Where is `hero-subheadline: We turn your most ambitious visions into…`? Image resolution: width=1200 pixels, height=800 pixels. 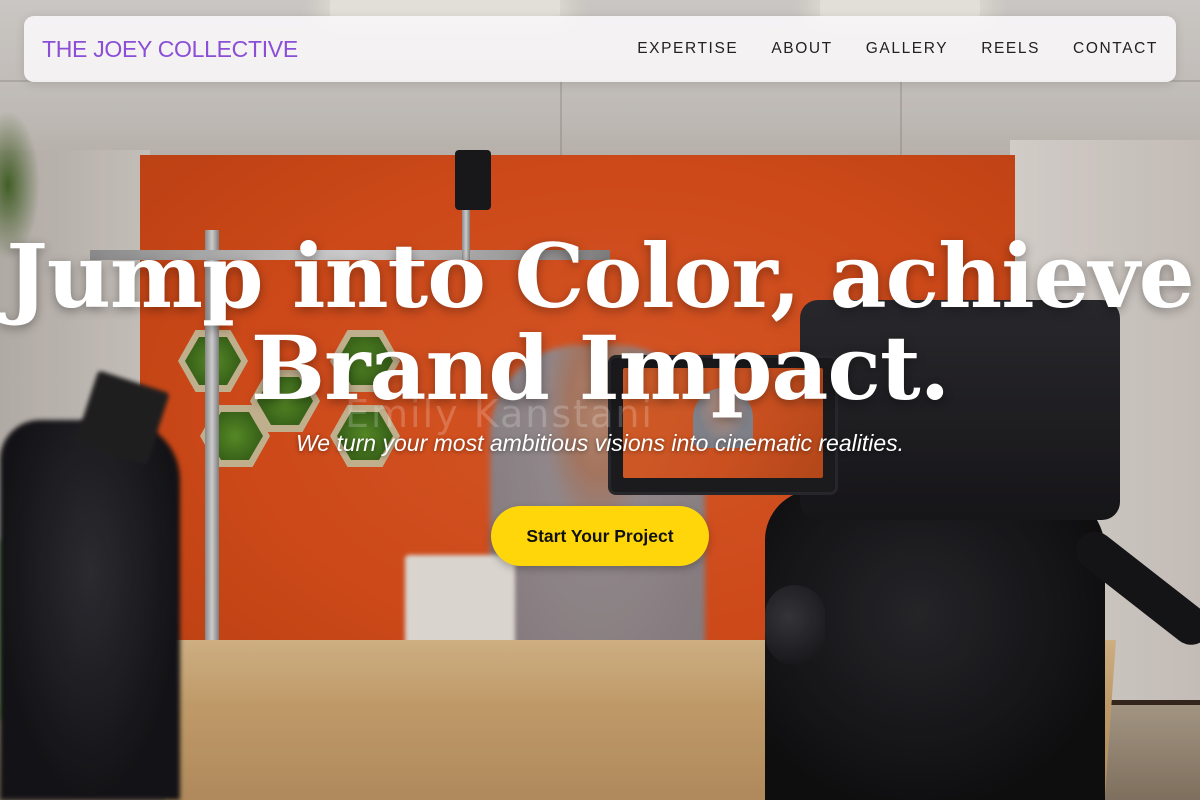 hero-subheadline: We turn your most ambitious visions into… is located at coordinates (600, 443).